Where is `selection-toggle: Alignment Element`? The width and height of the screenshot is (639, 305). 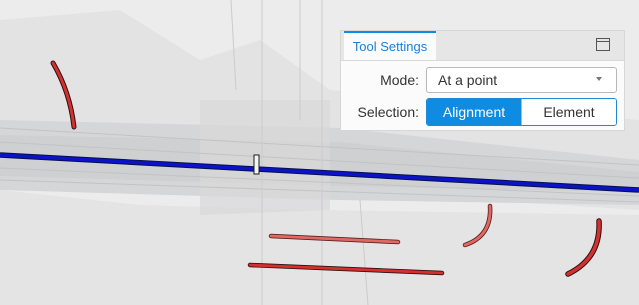 selection-toggle: Alignment Element is located at coordinates (521, 112).